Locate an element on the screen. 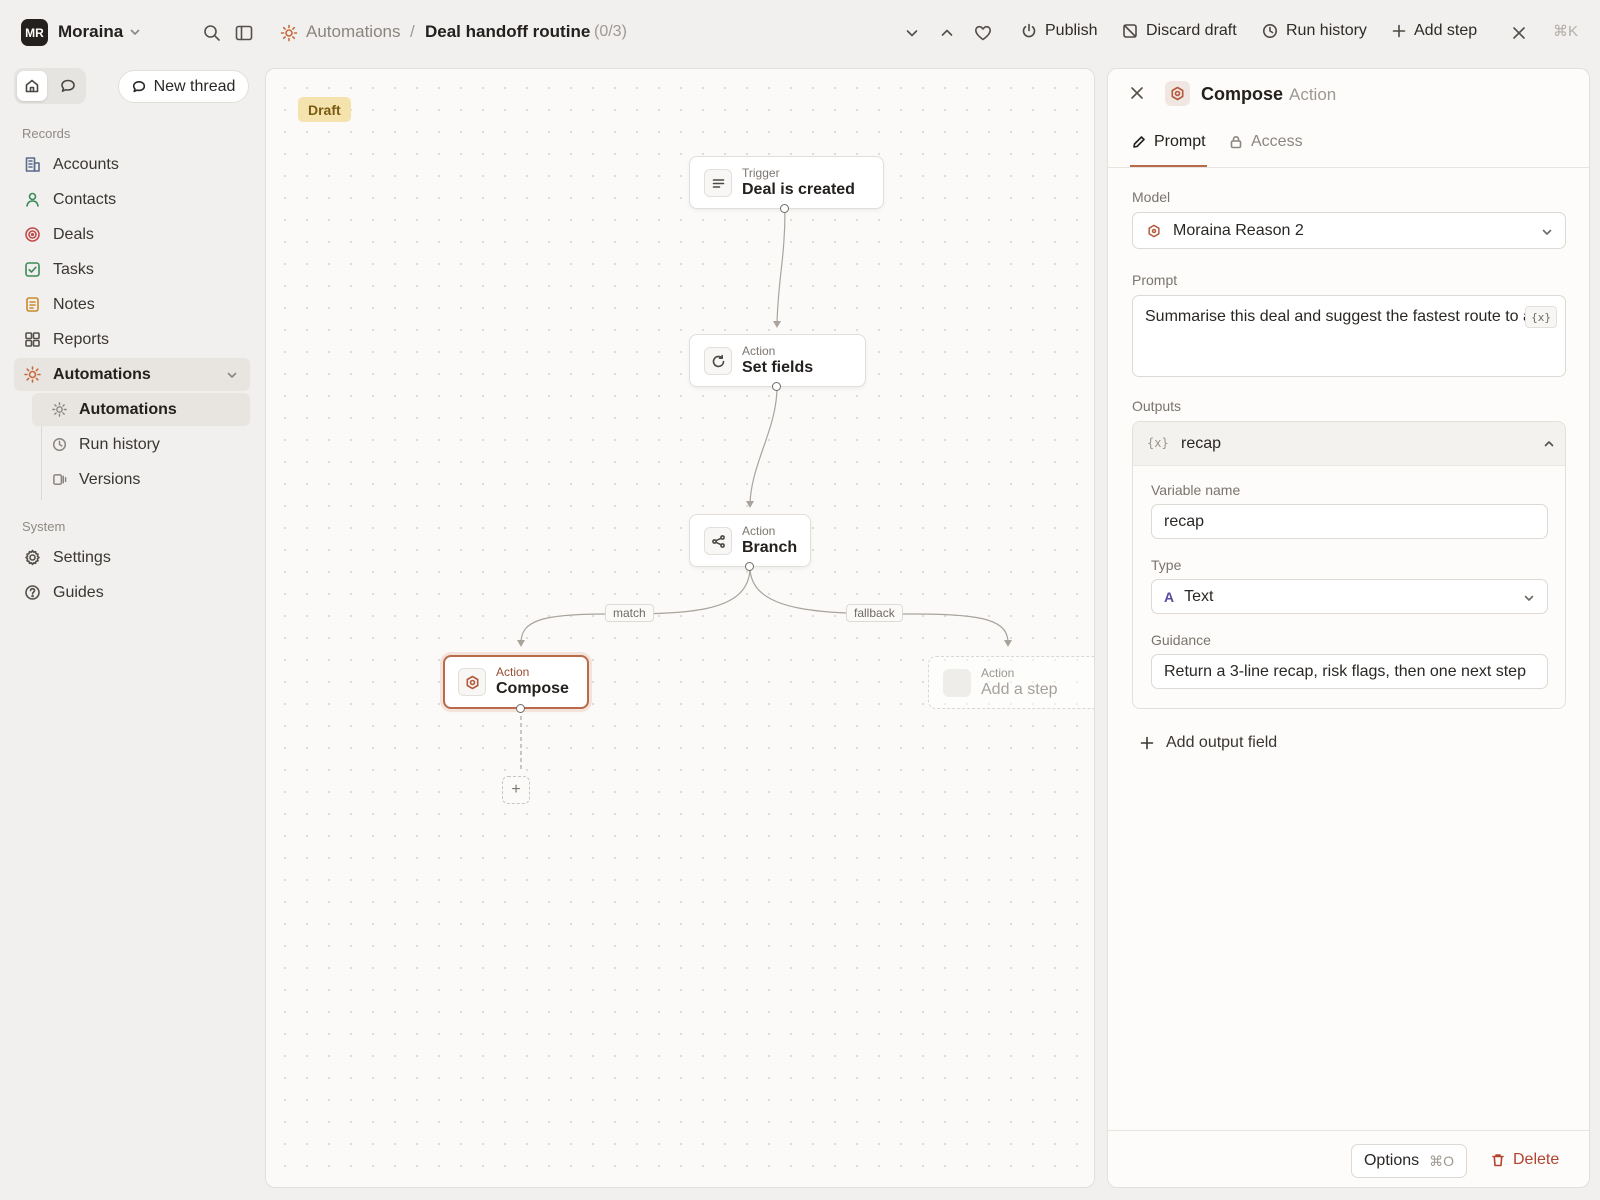 This screenshot has width=1600, height=1200. sidebar-item-settings: Settings is located at coordinates (132, 557).